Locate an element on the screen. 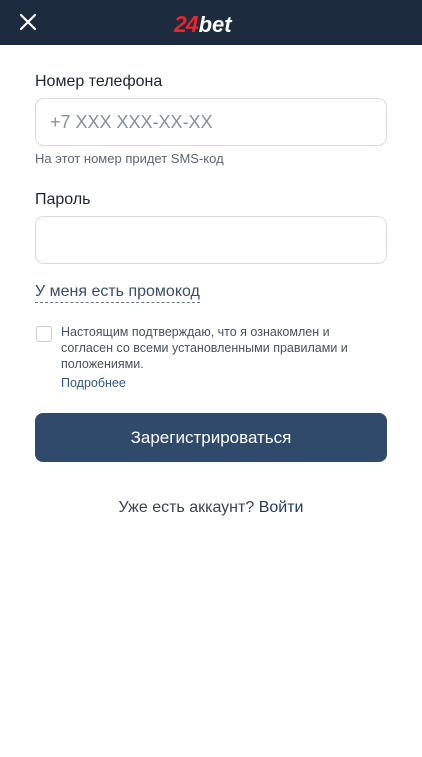 The image size is (422, 757). logo-word: bet is located at coordinates (215, 24).